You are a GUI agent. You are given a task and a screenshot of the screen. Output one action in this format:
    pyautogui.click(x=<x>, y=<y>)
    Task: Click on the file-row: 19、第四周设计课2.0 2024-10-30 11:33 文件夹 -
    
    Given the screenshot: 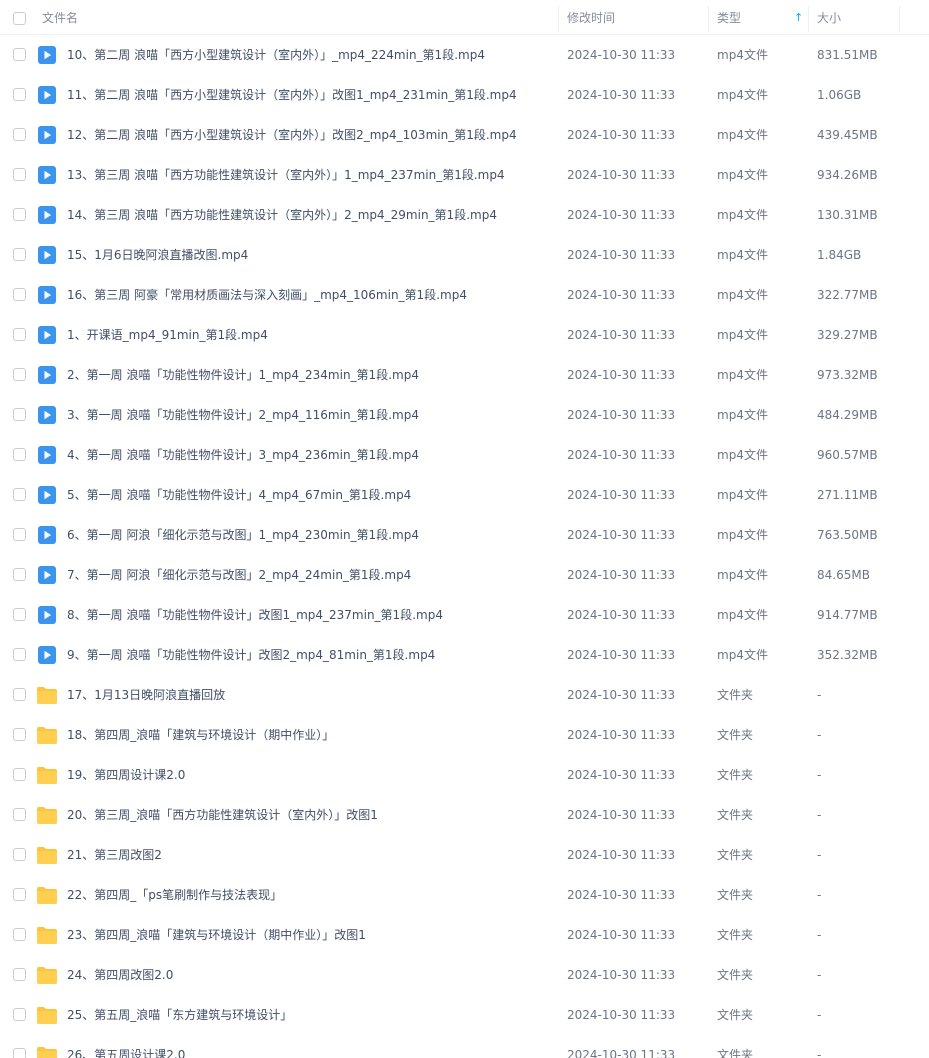 What is the action you would take?
    pyautogui.click(x=464, y=775)
    